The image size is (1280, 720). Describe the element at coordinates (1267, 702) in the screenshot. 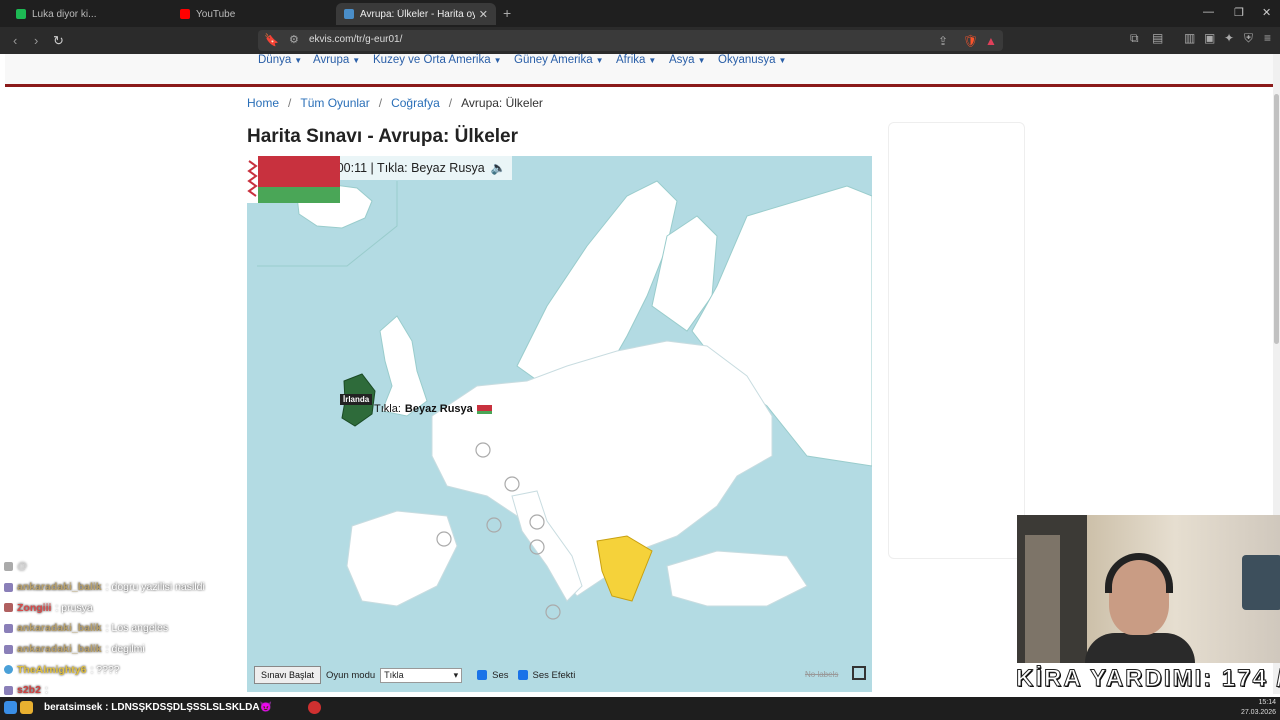

I see `clock-time: 15:14` at that location.